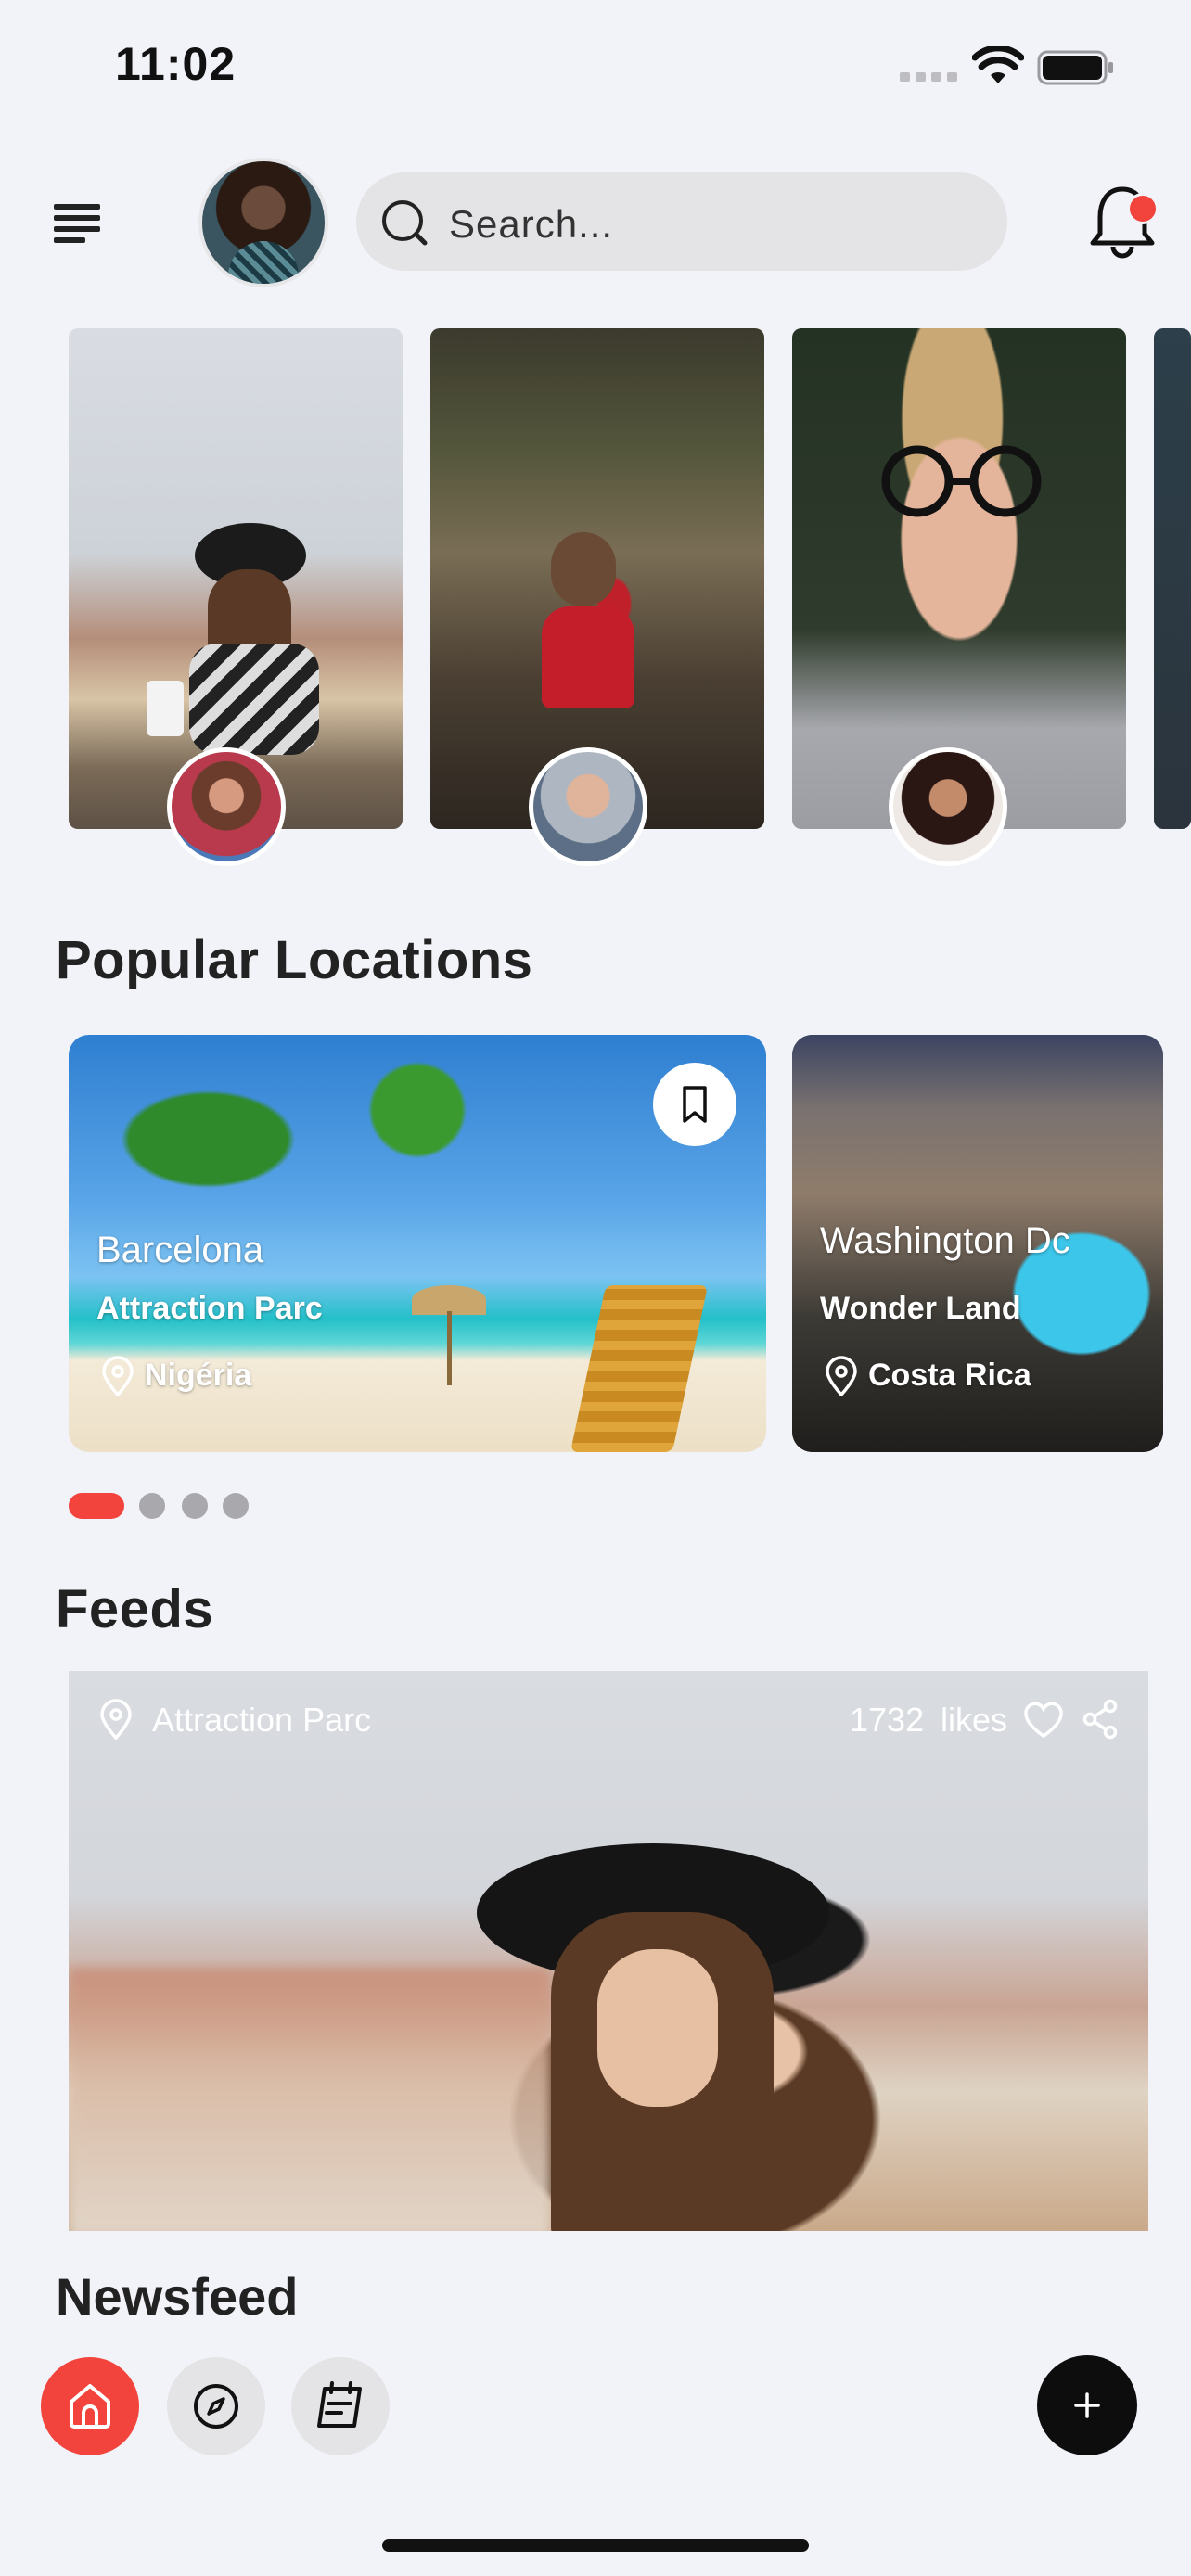 Image resolution: width=1191 pixels, height=2576 pixels. Describe the element at coordinates (176, 64) in the screenshot. I see `status-time: 11:02` at that location.